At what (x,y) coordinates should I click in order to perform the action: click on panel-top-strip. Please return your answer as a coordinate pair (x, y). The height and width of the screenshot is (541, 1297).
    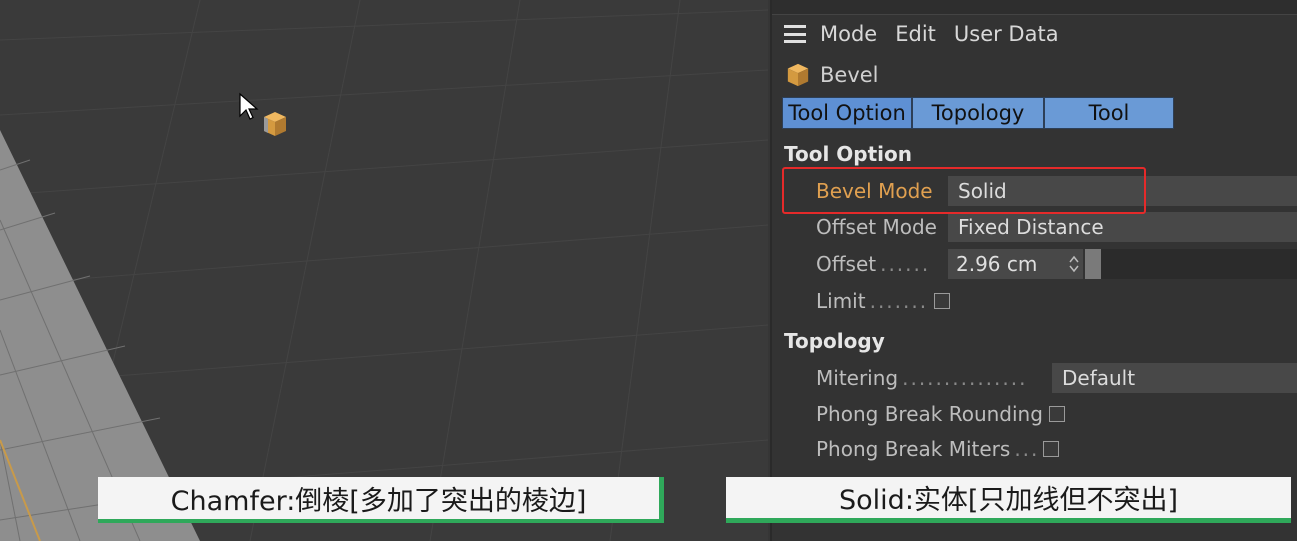
    Looking at the image, I should click on (1034, 7).